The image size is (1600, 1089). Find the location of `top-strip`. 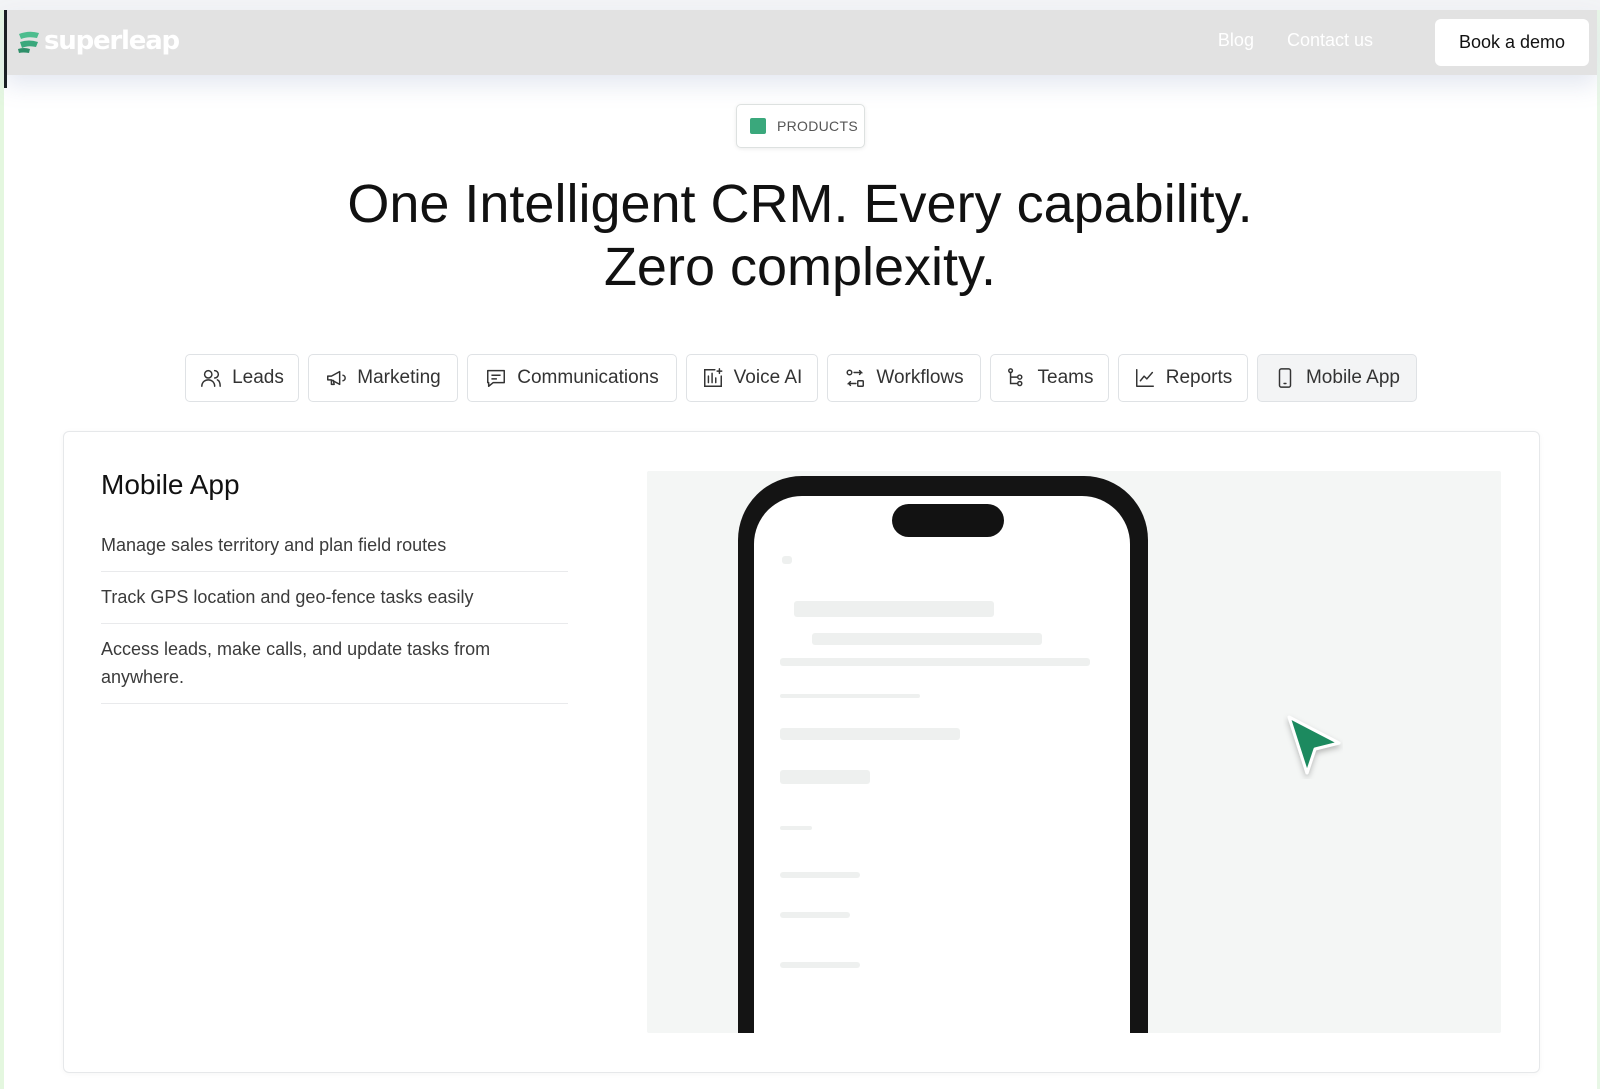

top-strip is located at coordinates (800, 5).